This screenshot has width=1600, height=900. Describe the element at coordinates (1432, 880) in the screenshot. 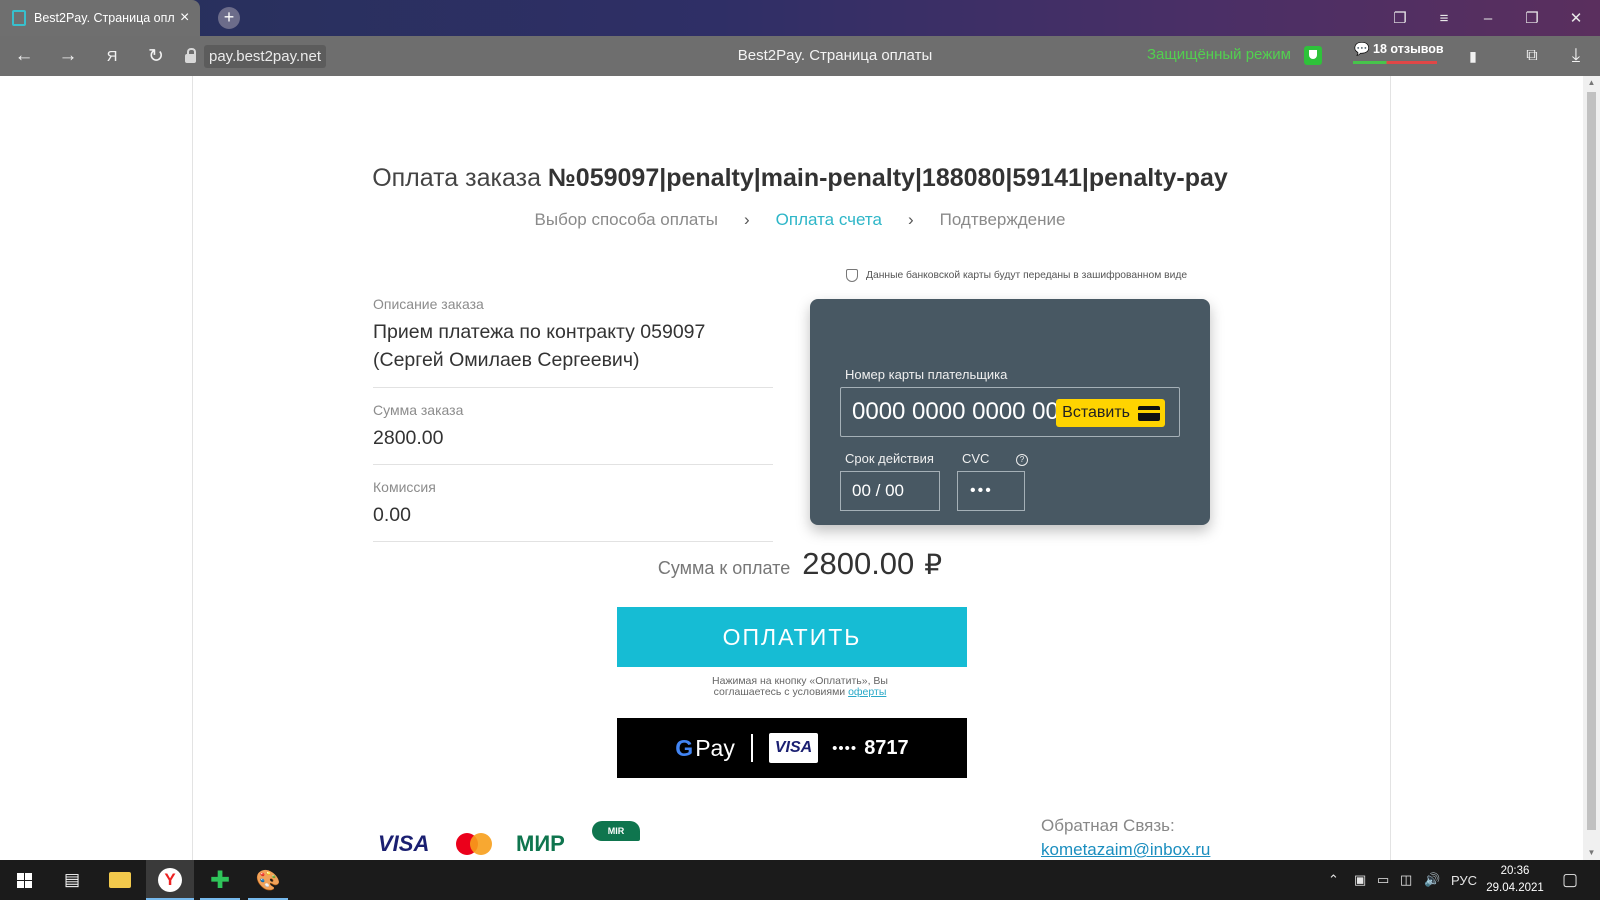

I see `volume-icon: 🔊` at that location.